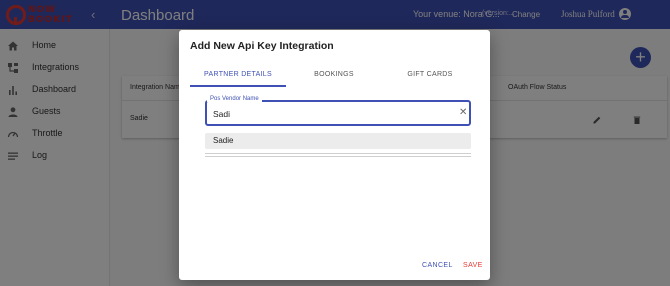 The image size is (670, 286). What do you see at coordinates (338, 141) in the screenshot?
I see `autocomplete-option: Sadie` at bounding box center [338, 141].